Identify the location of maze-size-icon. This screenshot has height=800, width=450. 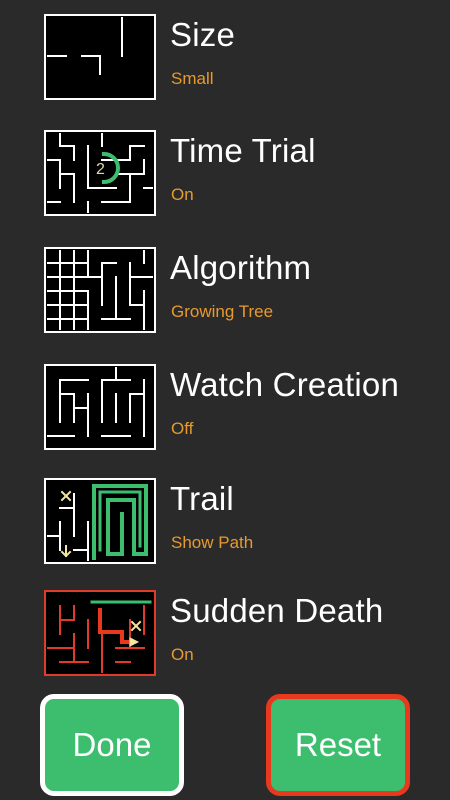
(100, 57).